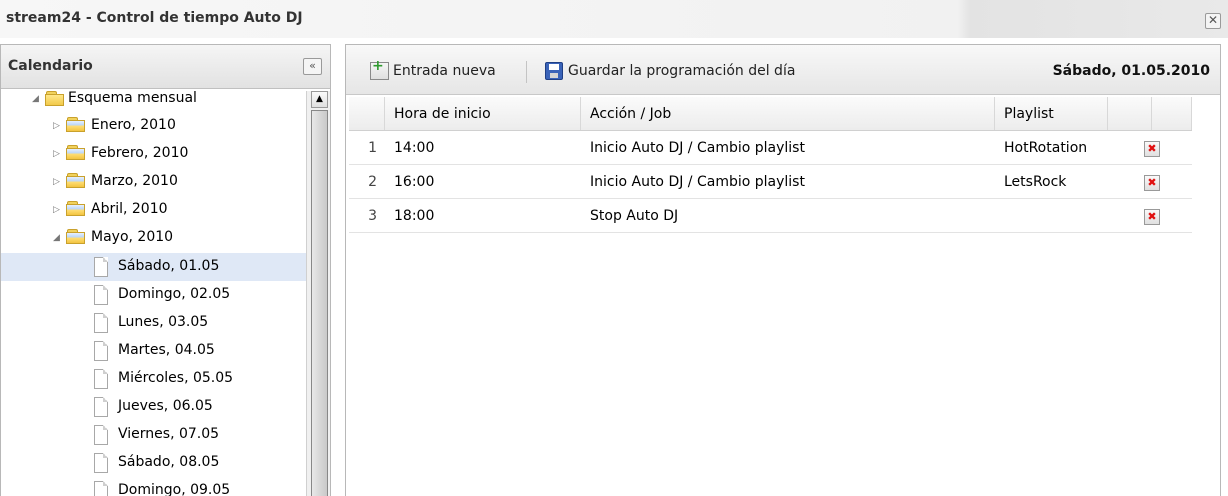  What do you see at coordinates (372, 216) in the screenshot?
I see `row-number: 3` at bounding box center [372, 216].